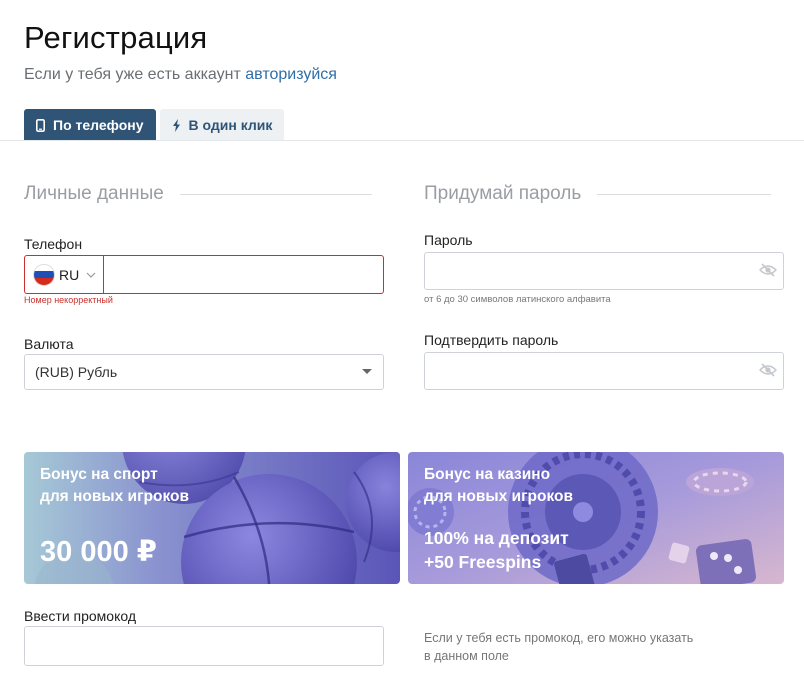 Image resolution: width=804 pixels, height=697 pixels. What do you see at coordinates (80, 616) in the screenshot?
I see `promo-code-label: Ввести промокод` at bounding box center [80, 616].